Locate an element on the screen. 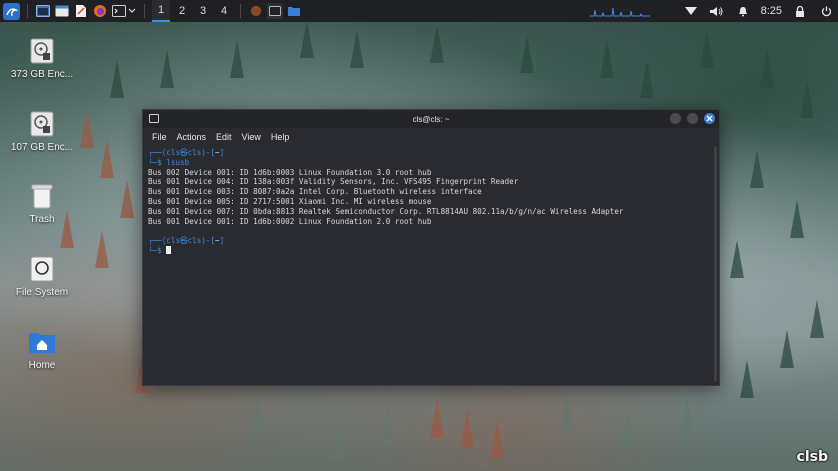 This screenshot has width=838, height=471. close-icon is located at coordinates (709, 118).